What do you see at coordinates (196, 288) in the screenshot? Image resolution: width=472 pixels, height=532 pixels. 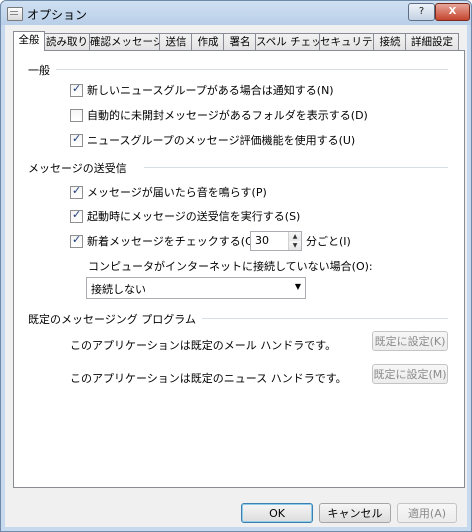 I see `offline-behavior-select: 接続しない ▼` at bounding box center [196, 288].